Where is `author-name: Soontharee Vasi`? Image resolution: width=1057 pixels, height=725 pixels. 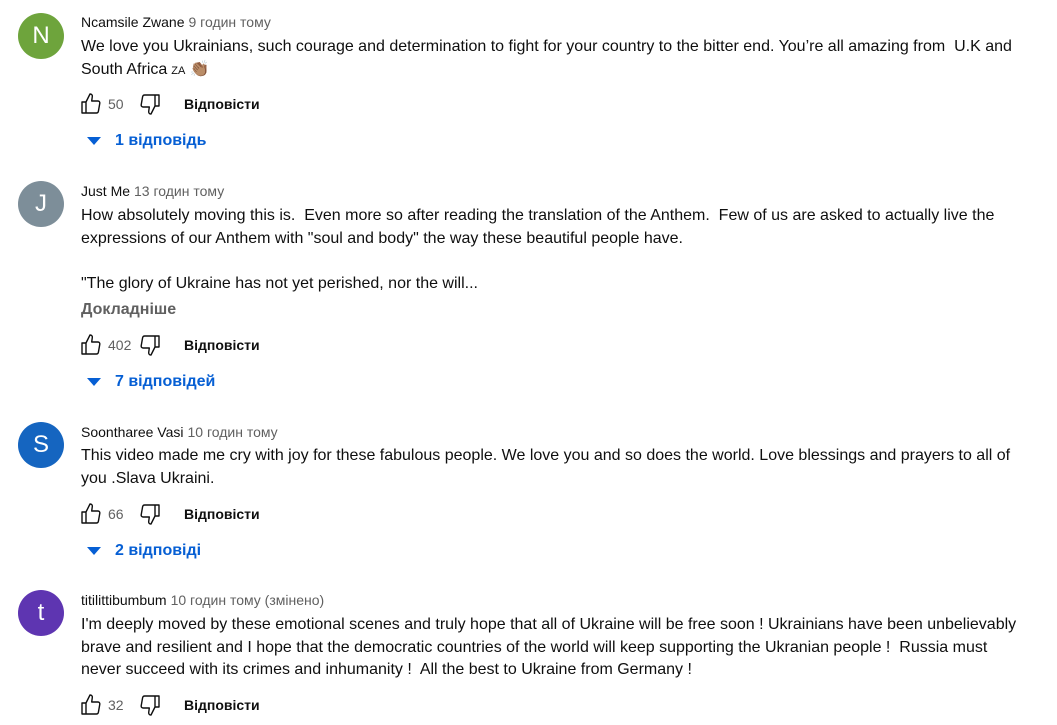
author-name: Soontharee Vasi is located at coordinates (132, 432).